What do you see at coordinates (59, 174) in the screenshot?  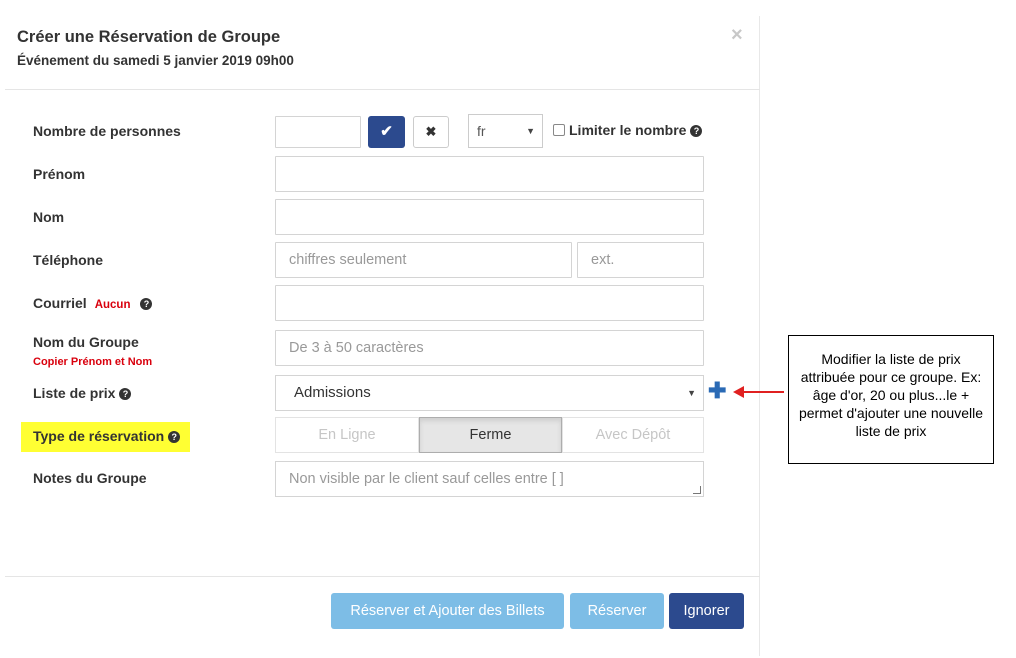 I see `prenom-label: Prénom` at bounding box center [59, 174].